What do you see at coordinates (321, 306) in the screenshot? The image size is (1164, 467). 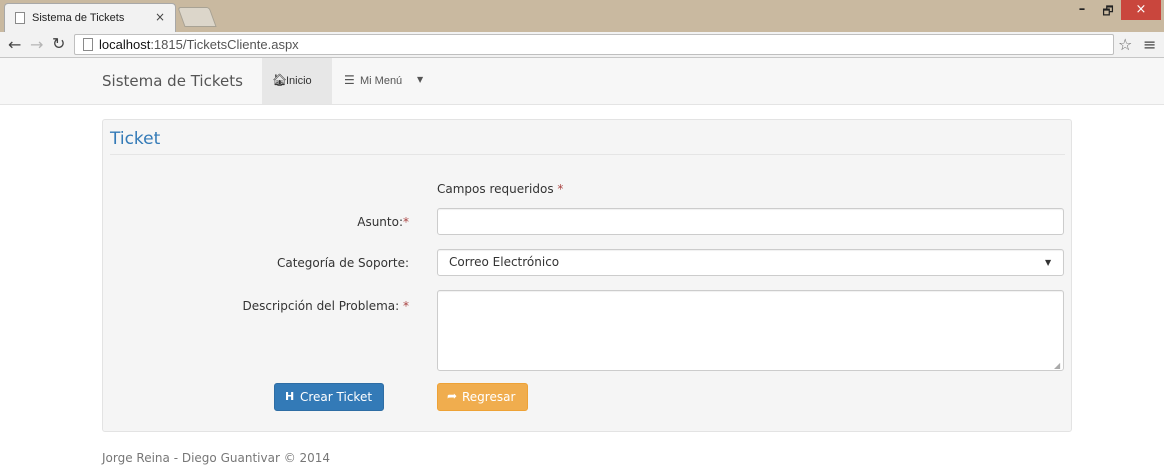 I see `descripcion-label-text: Descripción del Problema:` at bounding box center [321, 306].